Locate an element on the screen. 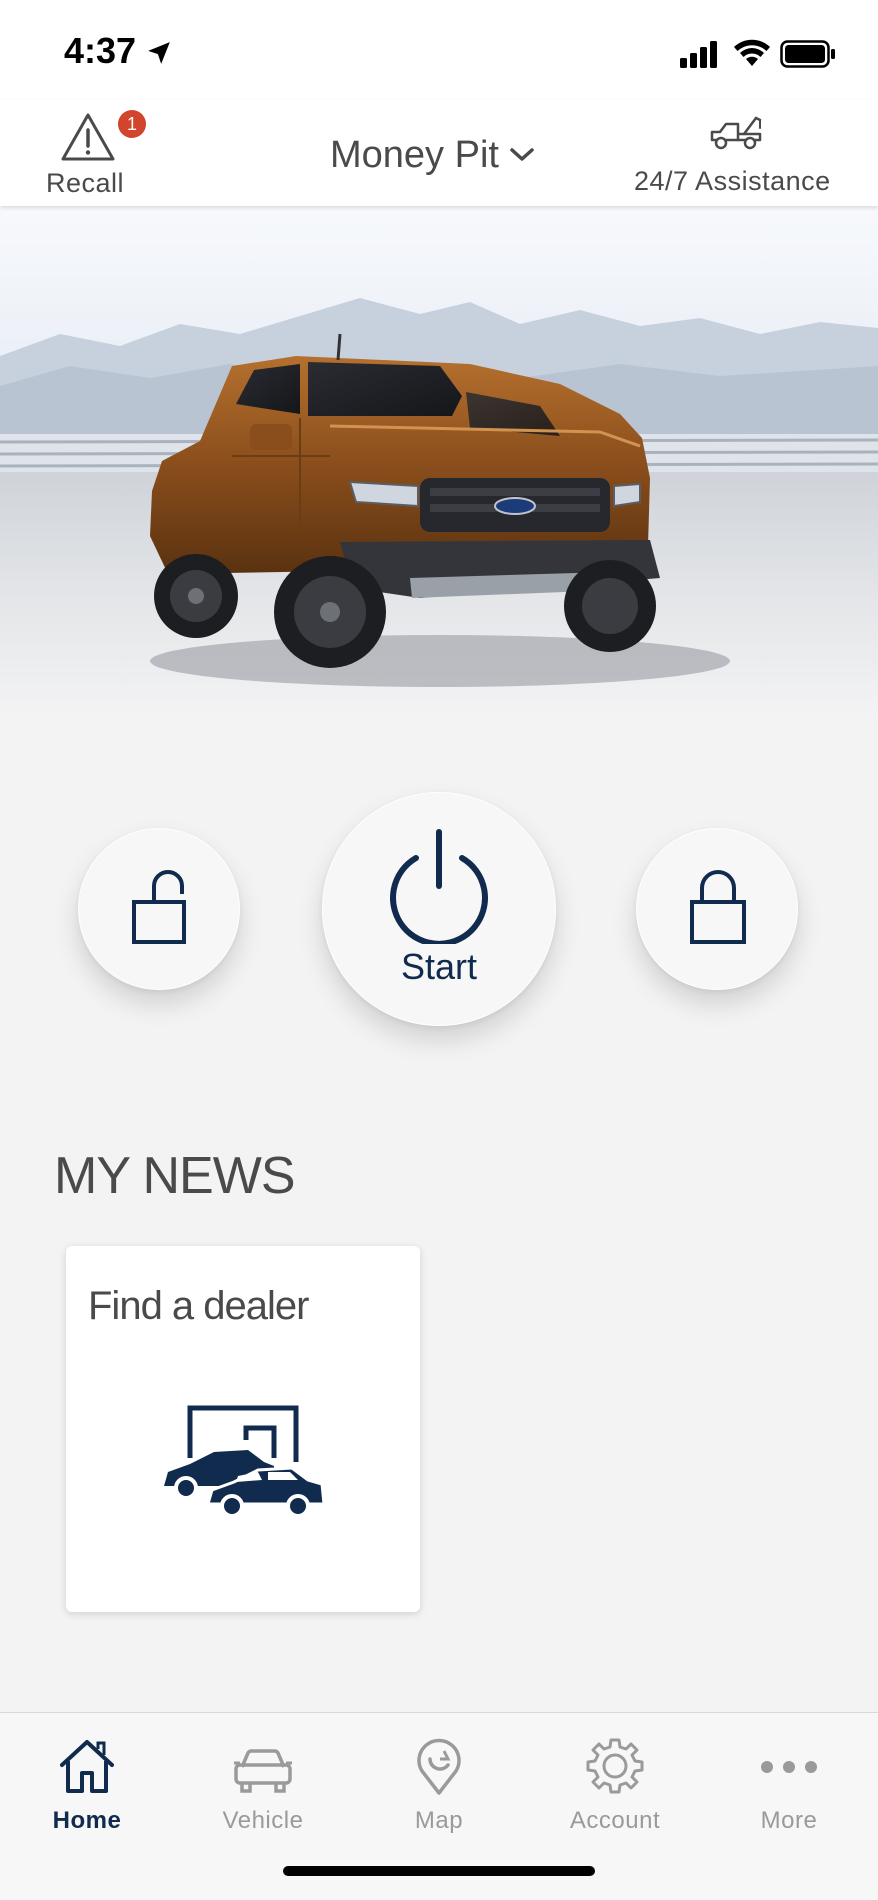 The image size is (878, 1900). vehicle-selector: Money Pit is located at coordinates (432, 155).